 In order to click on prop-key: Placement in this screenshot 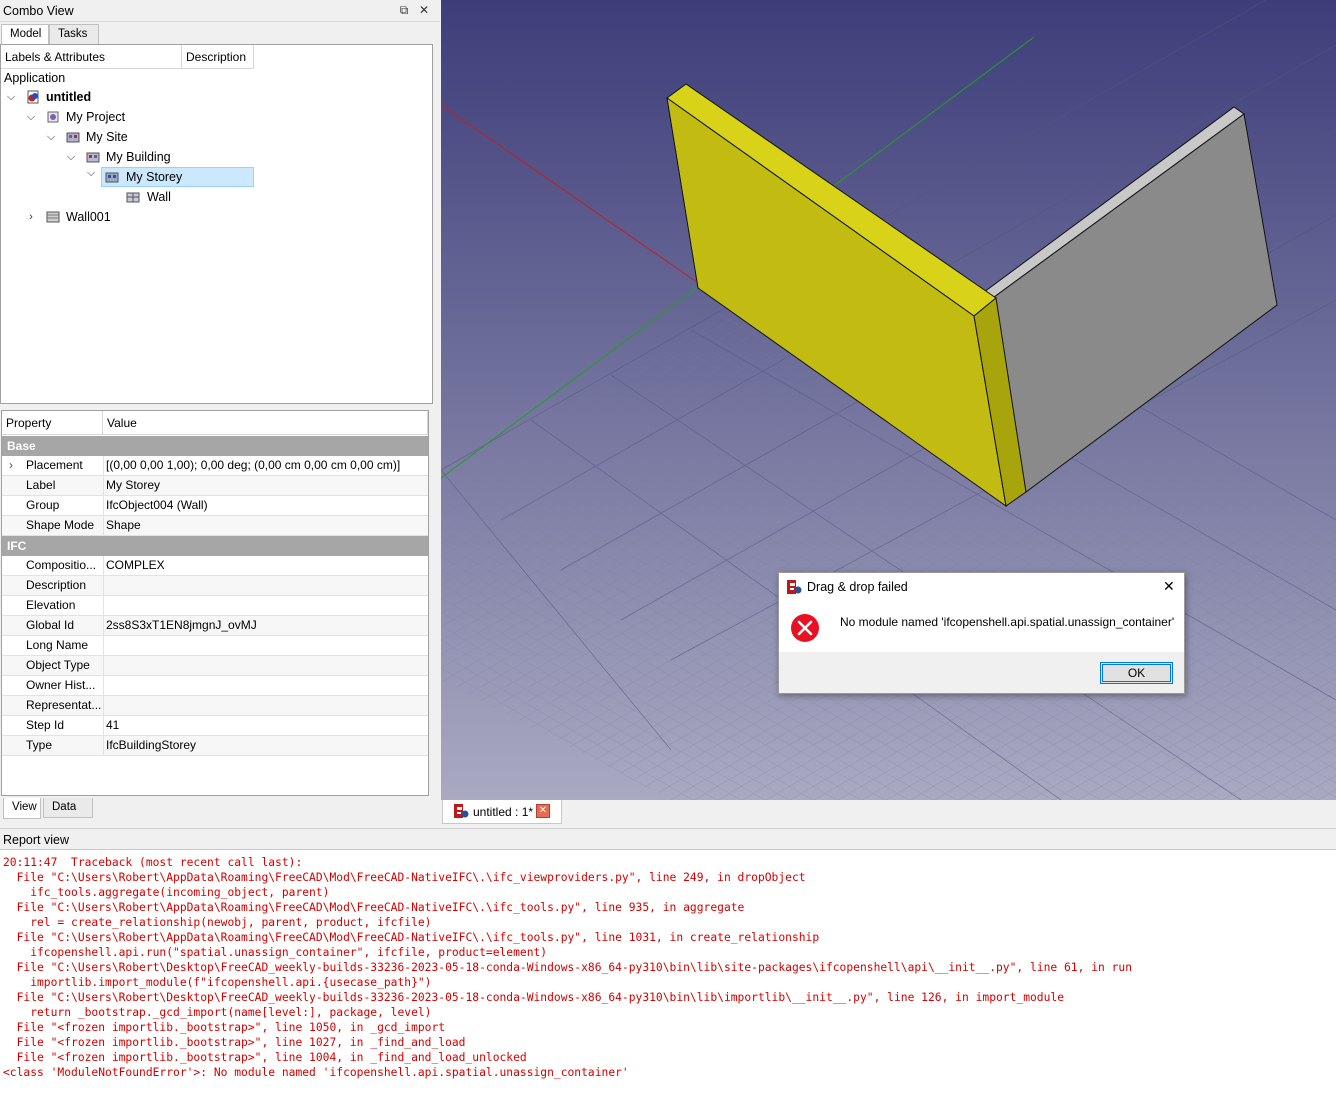, I will do `click(54, 465)`.